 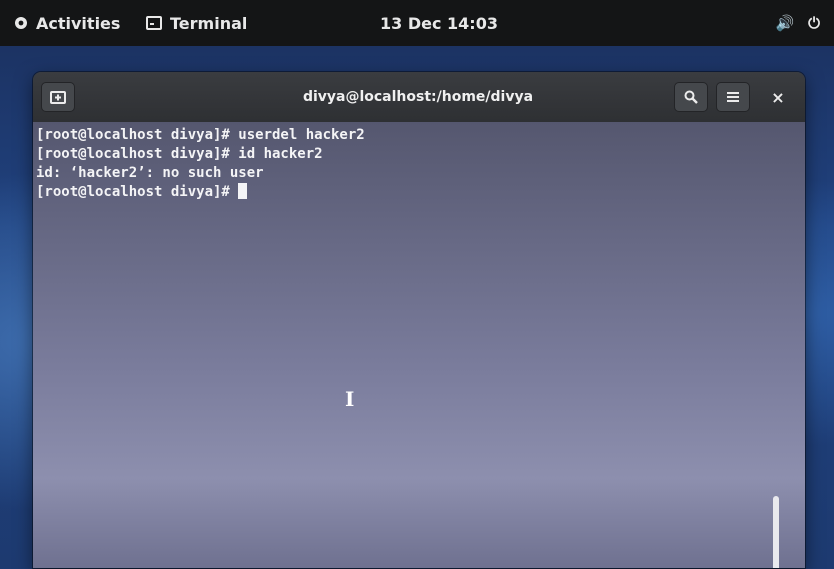 I want to click on close-icon: ×, so click(x=778, y=97).